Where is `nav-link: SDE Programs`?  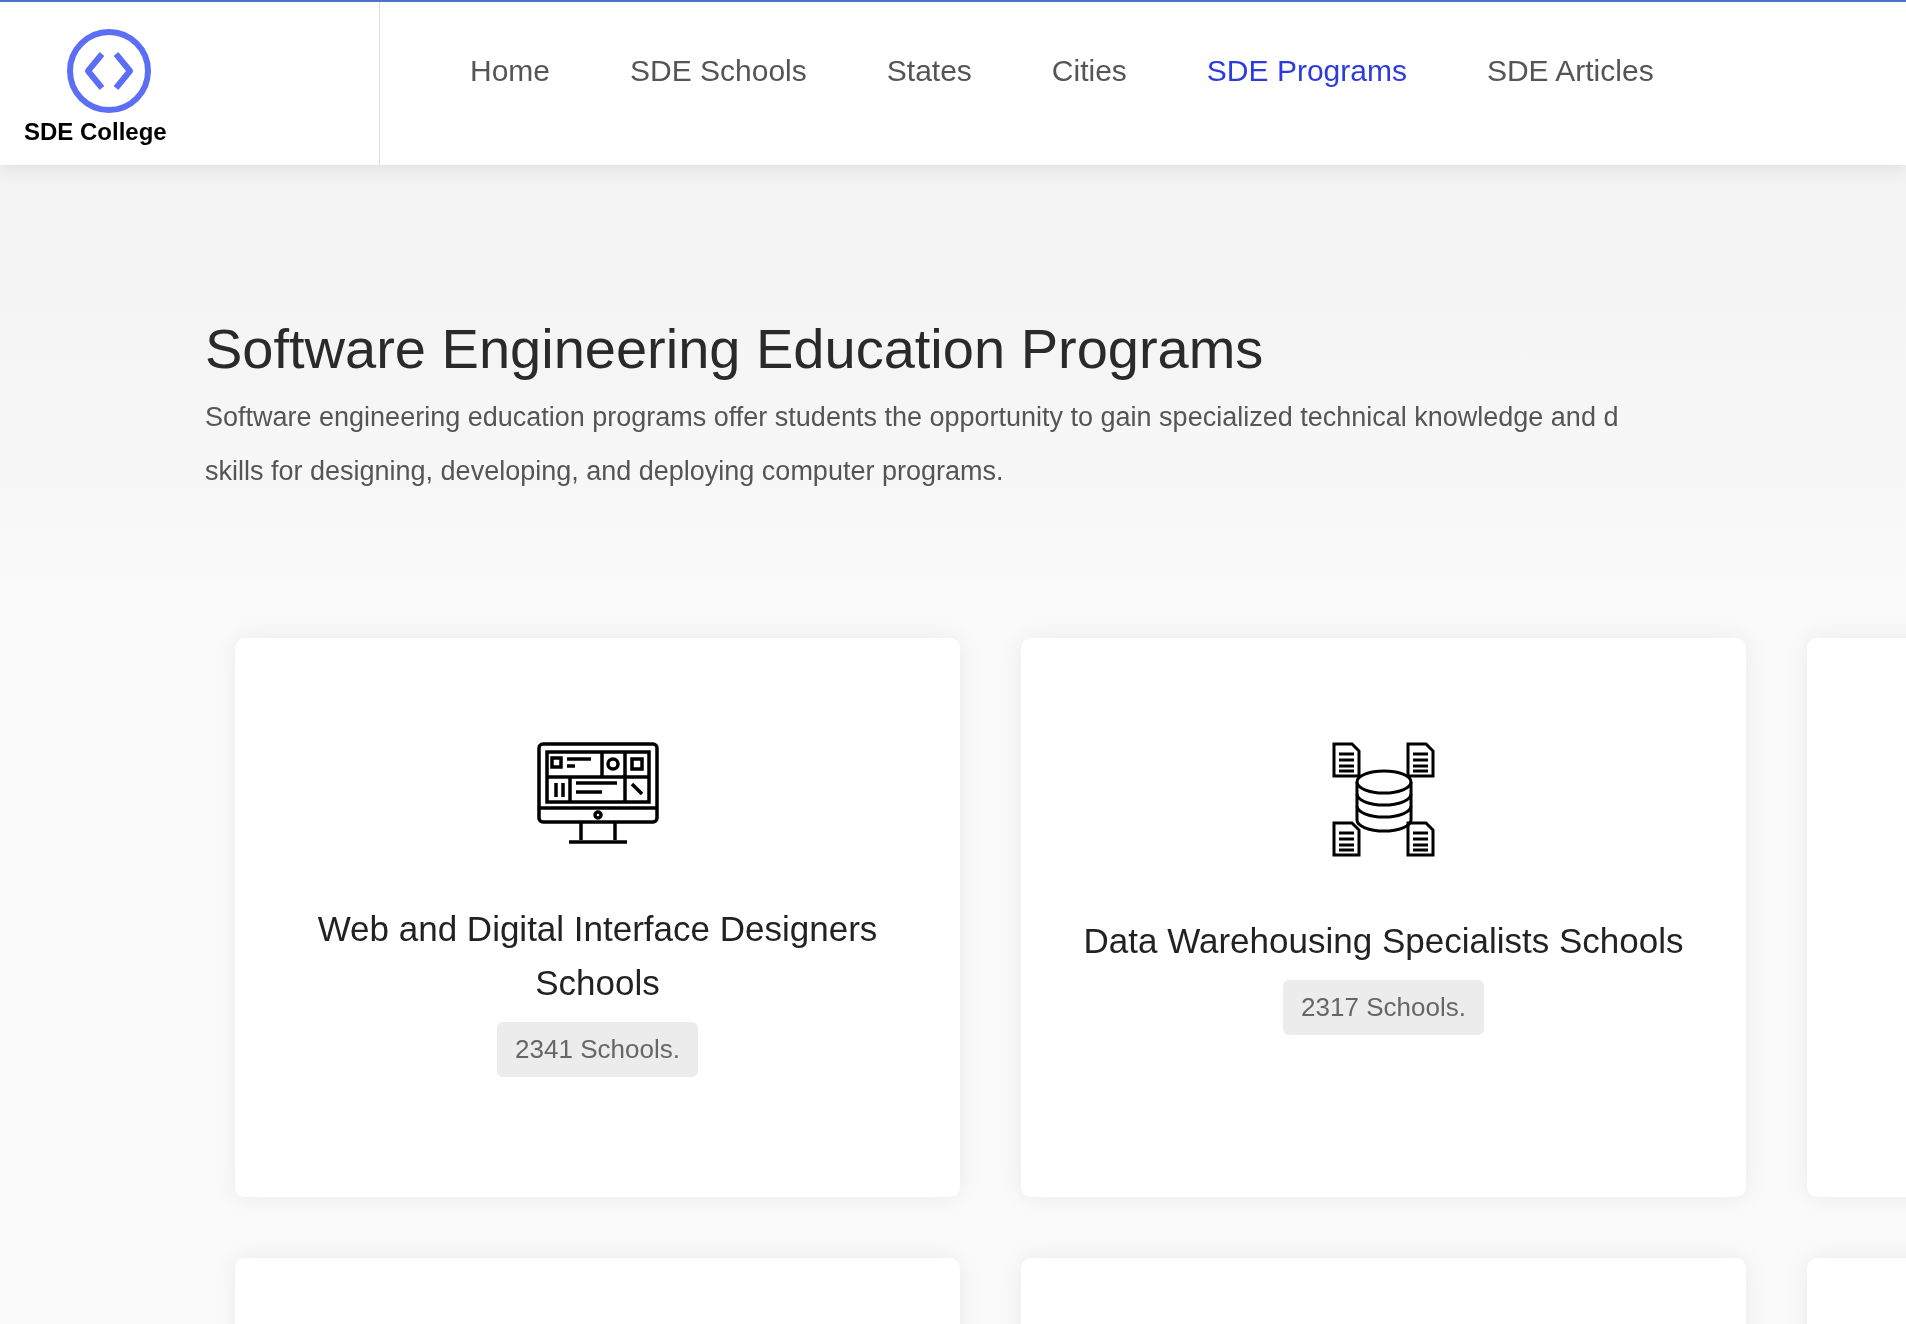 nav-link: SDE Programs is located at coordinates (1306, 74).